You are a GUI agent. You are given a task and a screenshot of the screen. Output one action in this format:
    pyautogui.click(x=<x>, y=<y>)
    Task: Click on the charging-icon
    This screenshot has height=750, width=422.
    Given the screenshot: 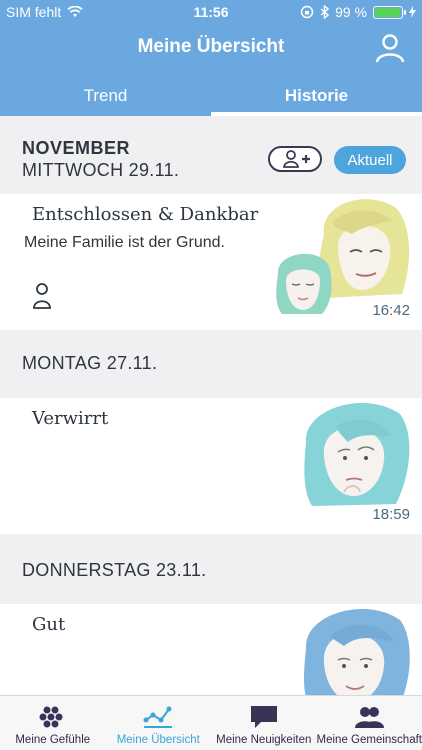 What is the action you would take?
    pyautogui.click(x=412, y=12)
    